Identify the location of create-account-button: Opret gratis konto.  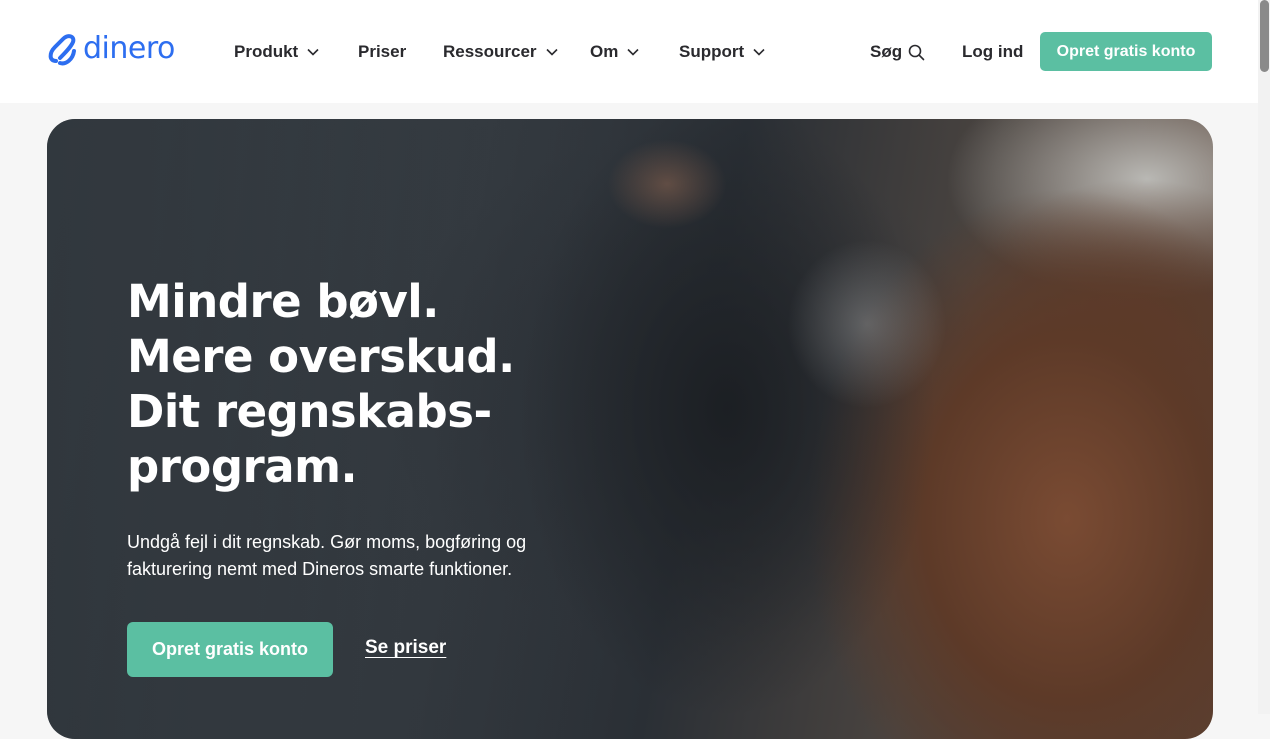
(1126, 51).